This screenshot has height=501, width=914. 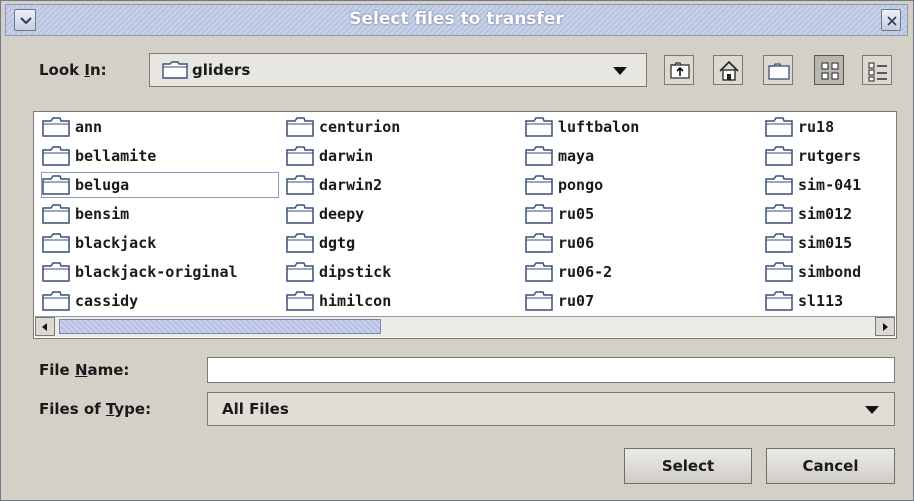 I want to click on file-name: himilcon, so click(x=355, y=301).